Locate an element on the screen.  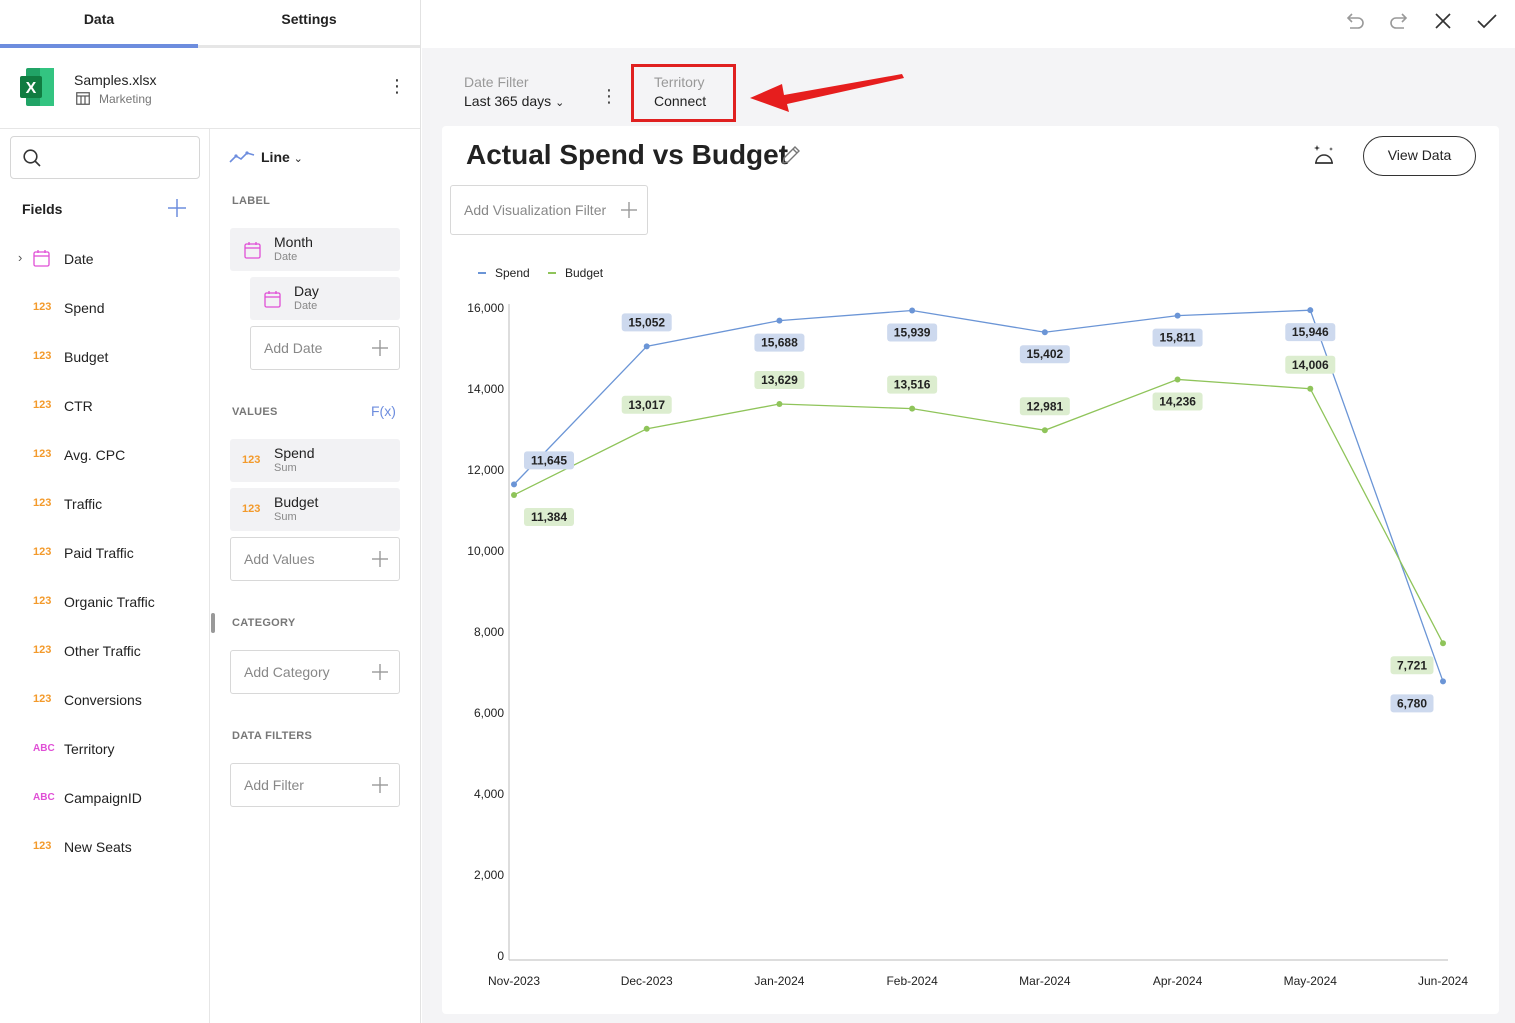
chevron-right-icon: › is located at coordinates (20, 257).